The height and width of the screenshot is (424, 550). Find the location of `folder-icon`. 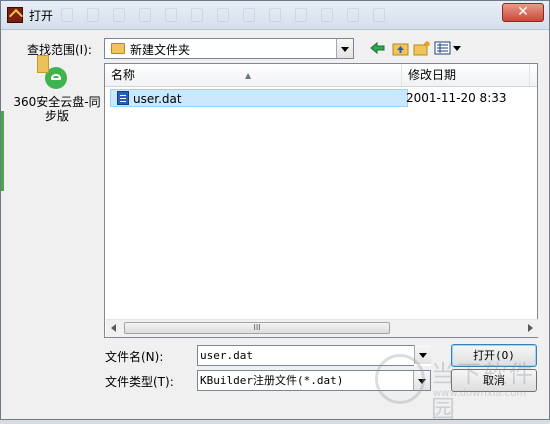

folder-icon is located at coordinates (118, 48).